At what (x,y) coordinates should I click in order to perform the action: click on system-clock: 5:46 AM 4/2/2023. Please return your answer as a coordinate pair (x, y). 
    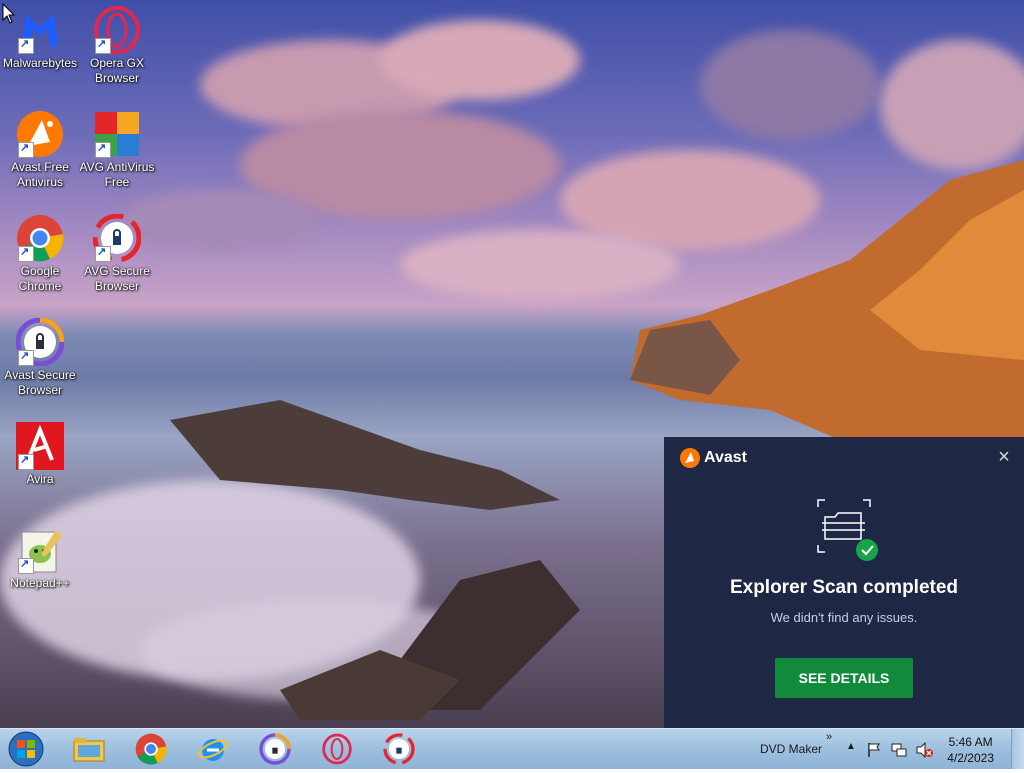
    Looking at the image, I should click on (970, 750).